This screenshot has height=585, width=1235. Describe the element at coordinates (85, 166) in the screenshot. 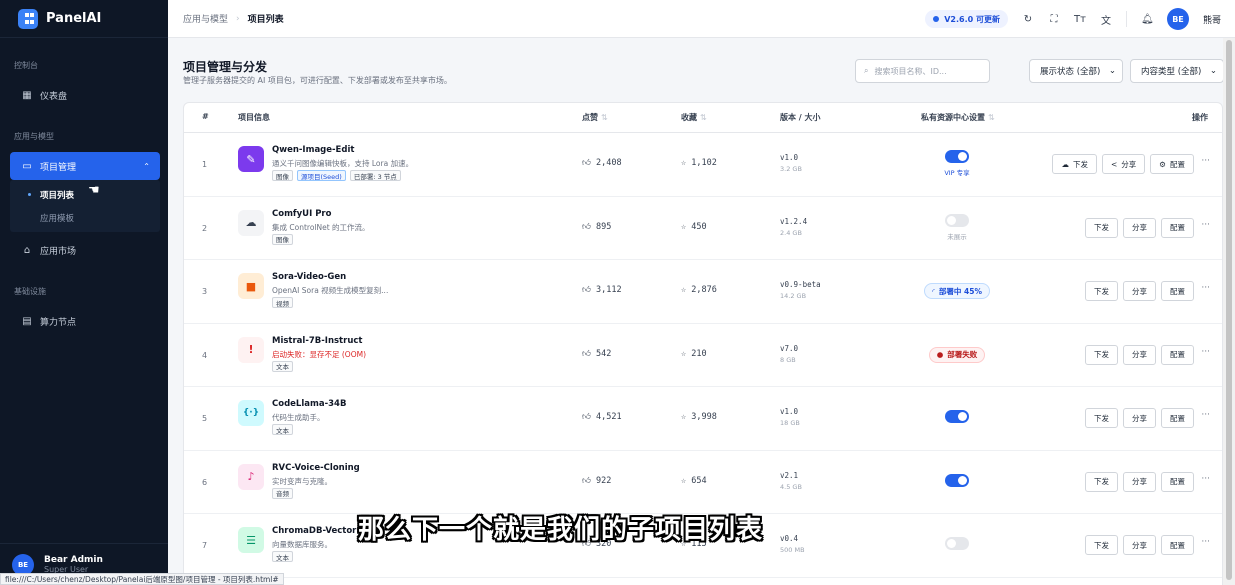

I see `sidebar-item-project-management: ▭ 项目管理 ⌃` at that location.